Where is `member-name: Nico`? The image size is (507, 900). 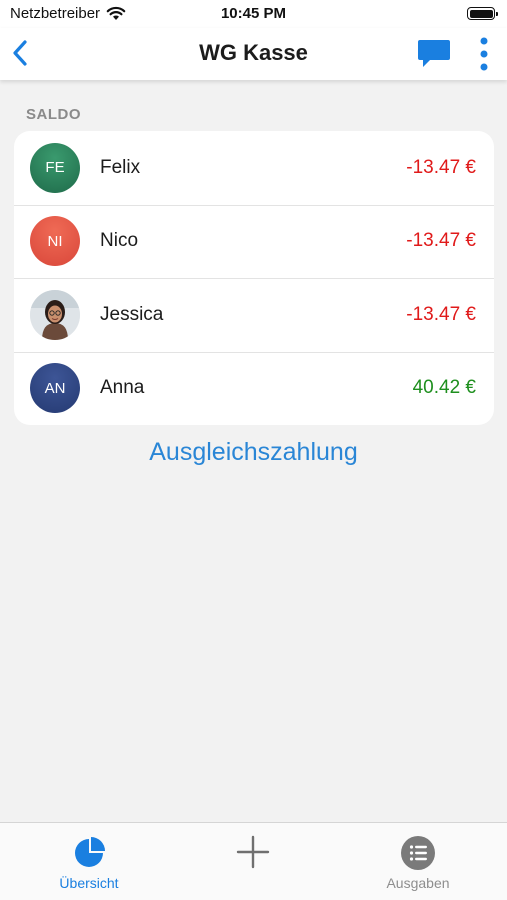 member-name: Nico is located at coordinates (119, 241).